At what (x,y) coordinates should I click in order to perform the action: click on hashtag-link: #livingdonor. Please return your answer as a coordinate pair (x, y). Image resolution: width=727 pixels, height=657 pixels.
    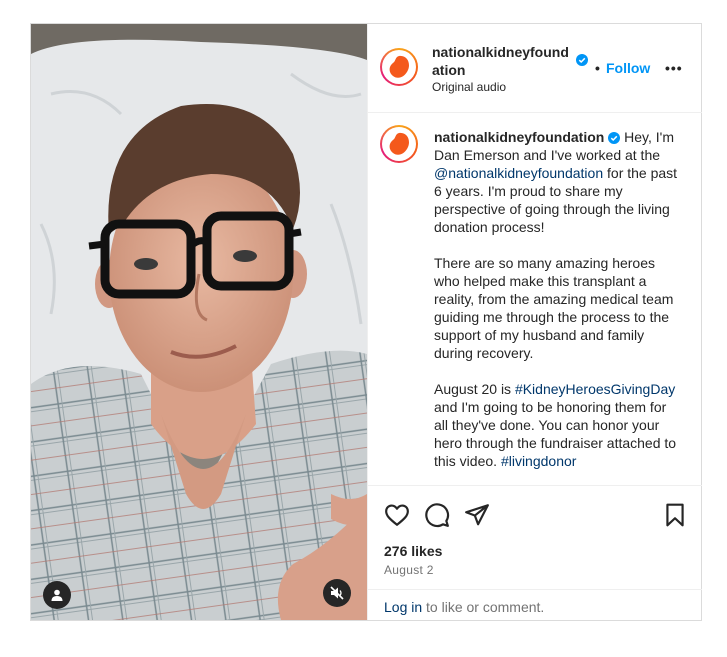
    Looking at the image, I should click on (539, 461).